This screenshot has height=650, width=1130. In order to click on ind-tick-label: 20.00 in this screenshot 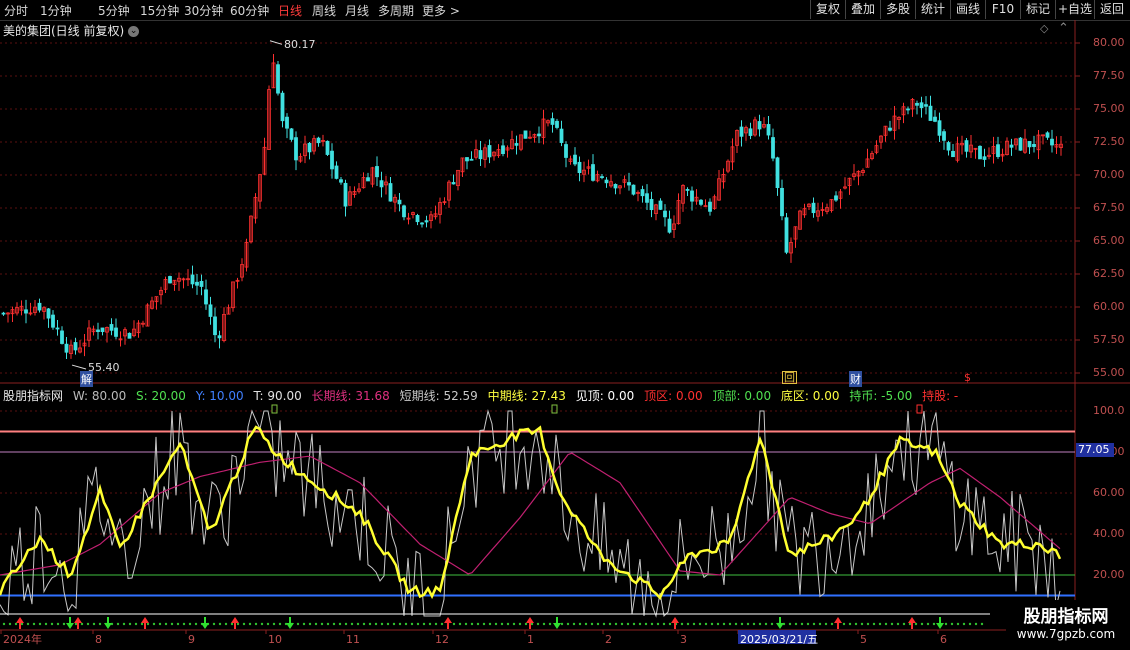, I will do `click(1109, 574)`.